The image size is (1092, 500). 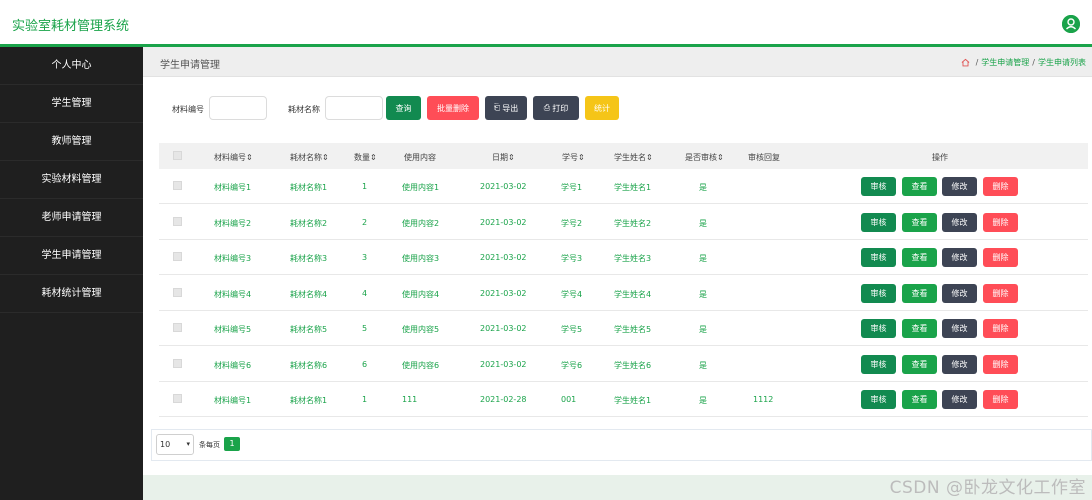 I want to click on export-icon: ⎗, so click(x=497, y=107).